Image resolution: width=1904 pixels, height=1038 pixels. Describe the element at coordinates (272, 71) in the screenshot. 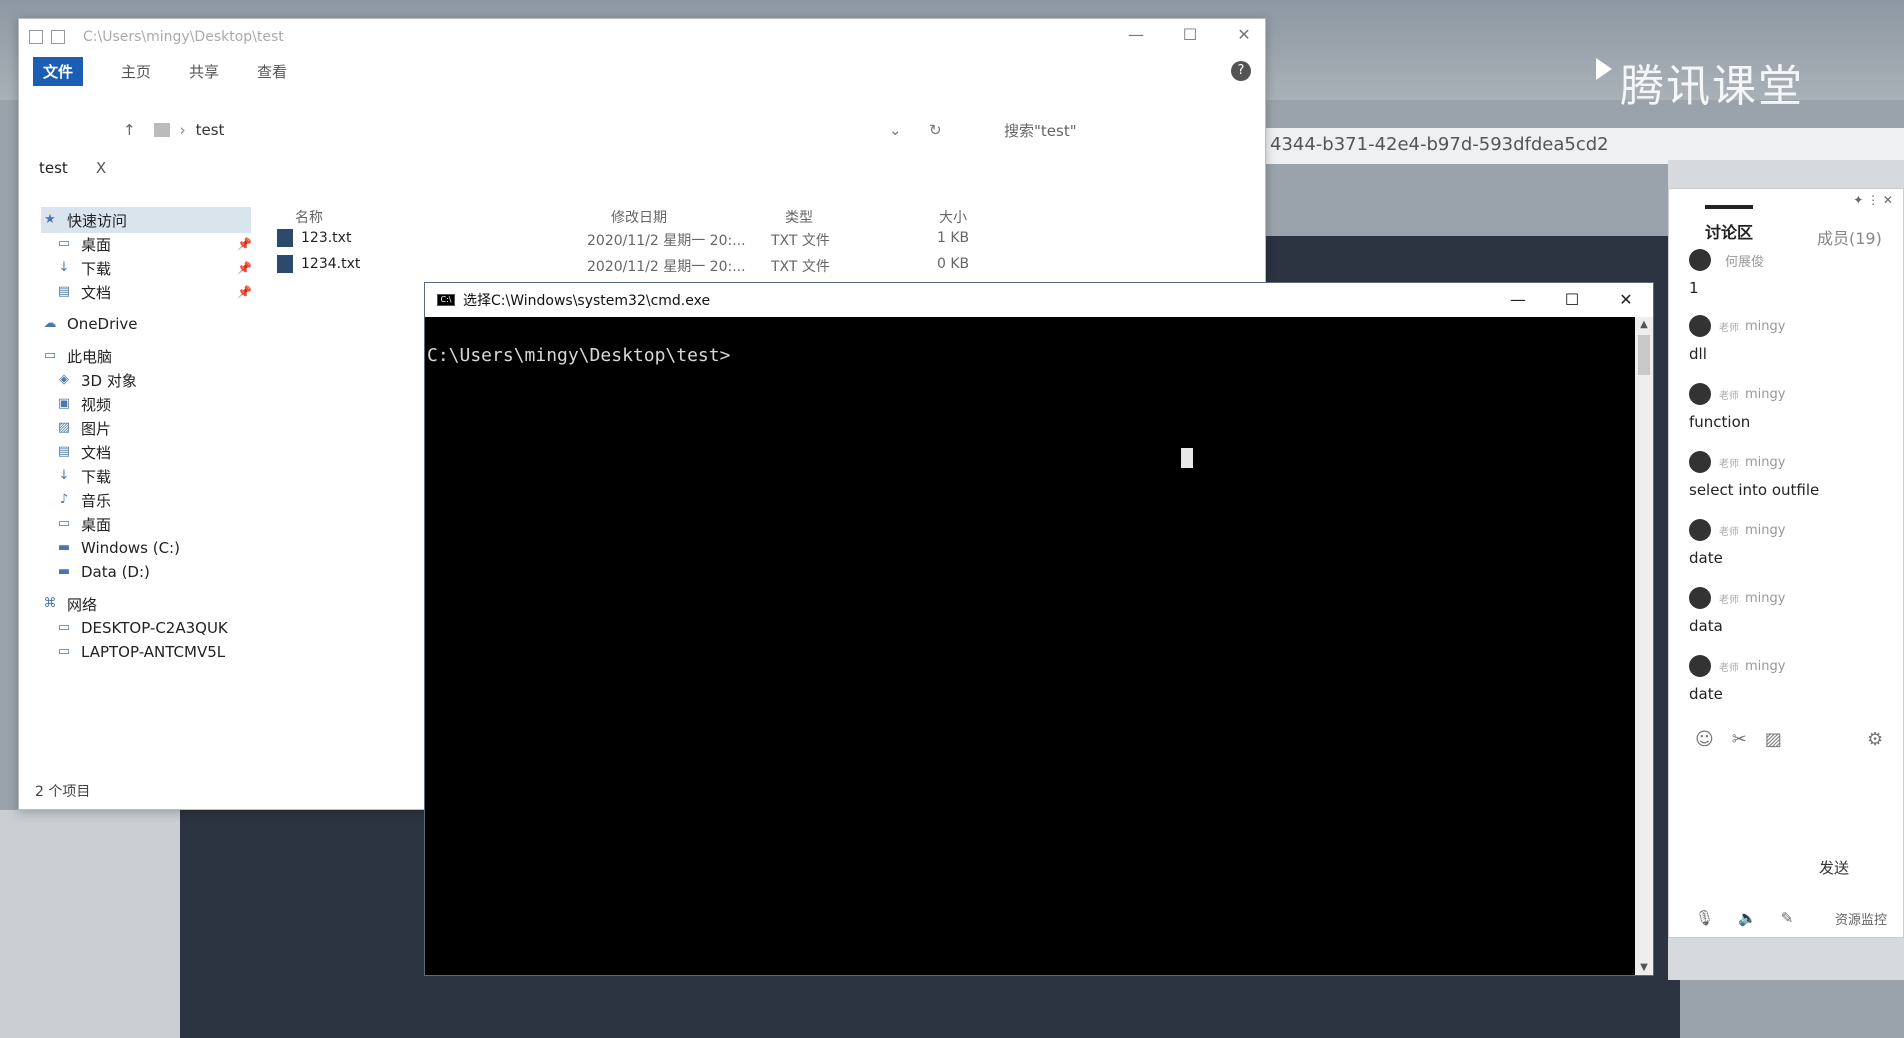

I see `ribbon-tab-view: 查看` at that location.